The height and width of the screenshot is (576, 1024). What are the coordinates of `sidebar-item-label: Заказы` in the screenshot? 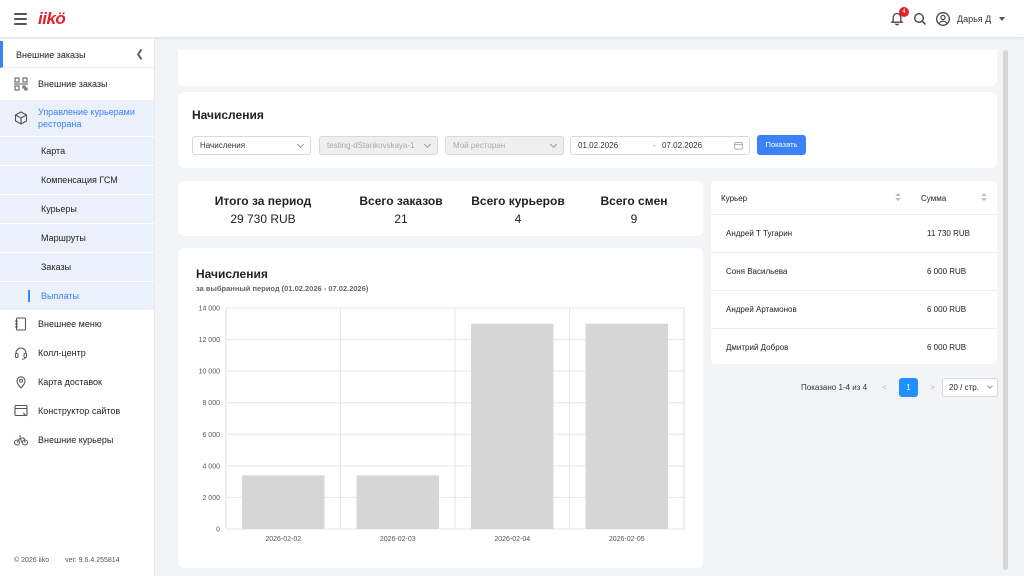 It's located at (56, 267).